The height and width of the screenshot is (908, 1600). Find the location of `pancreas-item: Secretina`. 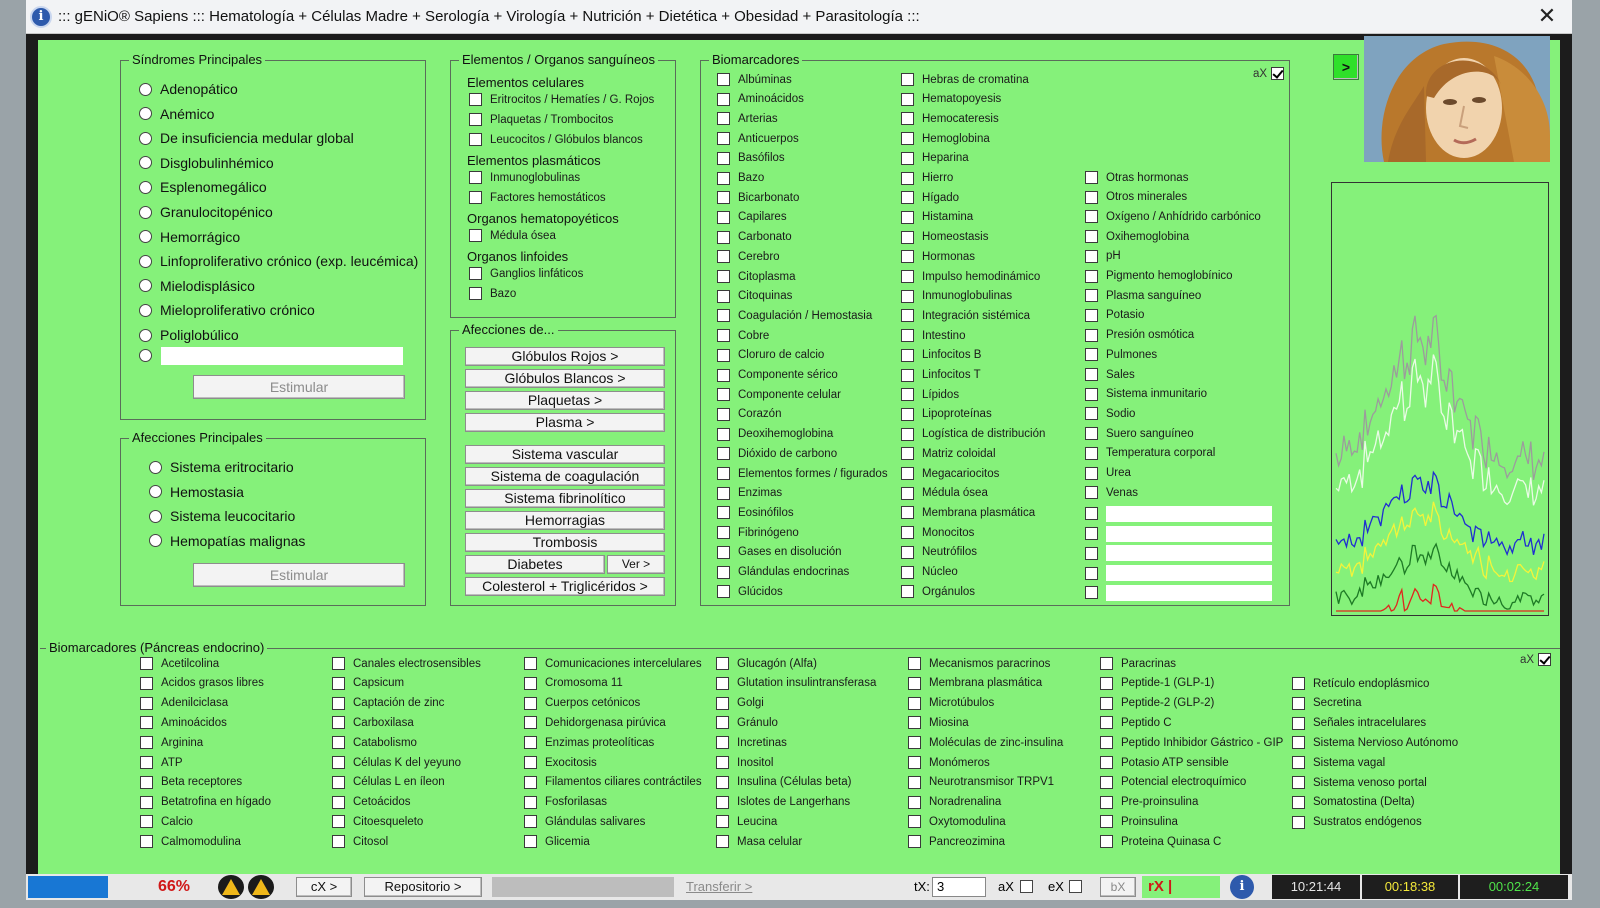

pancreas-item: Secretina is located at coordinates (1327, 703).